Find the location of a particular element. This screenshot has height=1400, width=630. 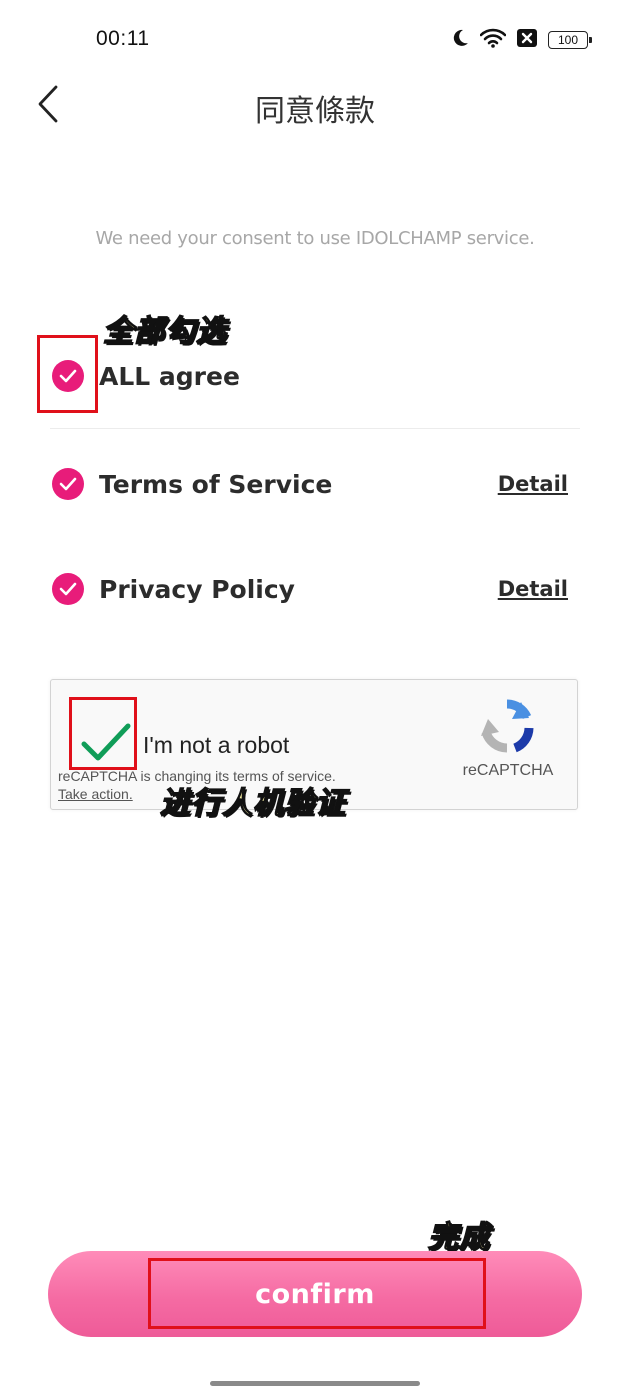

privacy-label: Privacy Policy is located at coordinates (197, 589).